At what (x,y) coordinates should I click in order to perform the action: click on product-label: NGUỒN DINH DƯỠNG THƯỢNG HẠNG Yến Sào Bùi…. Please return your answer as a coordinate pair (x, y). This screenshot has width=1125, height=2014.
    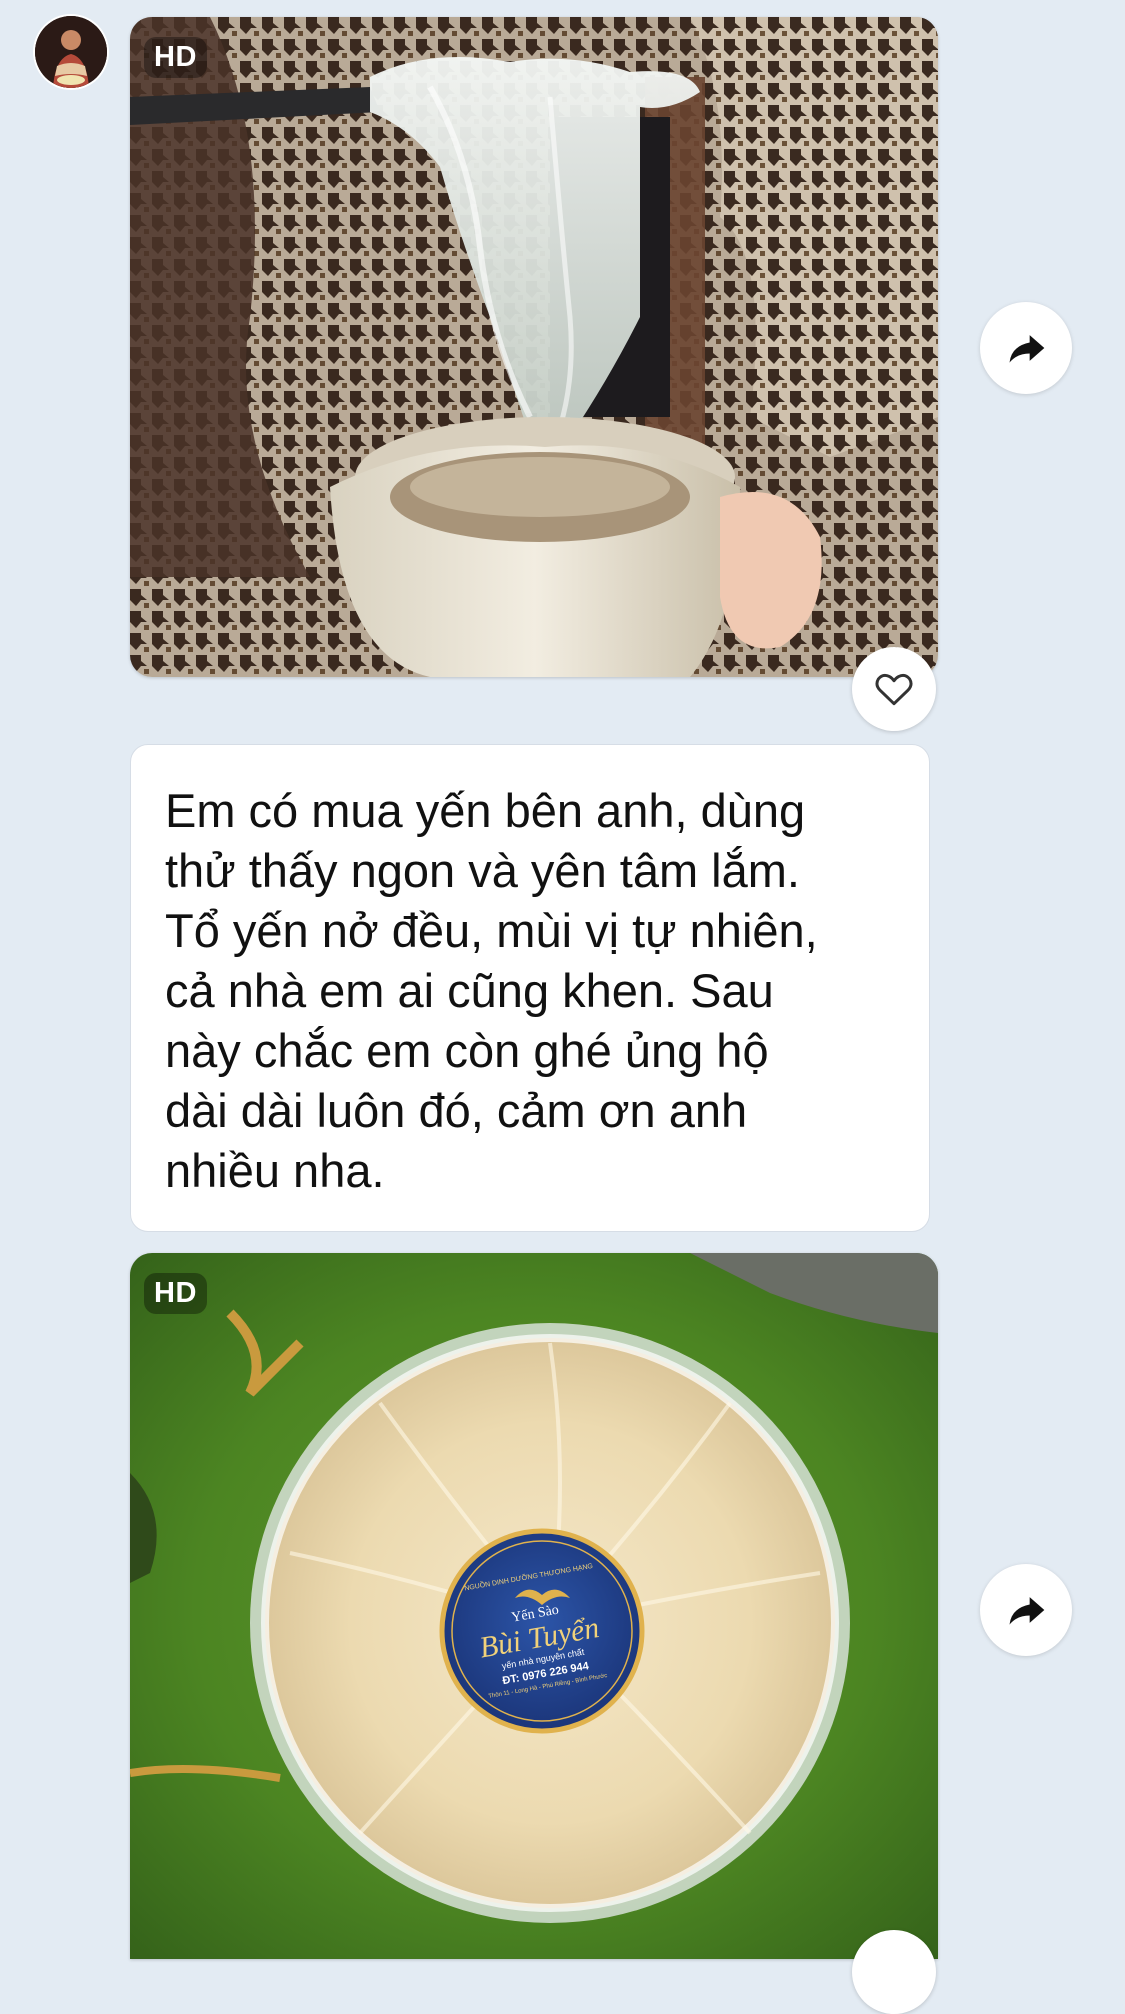
    Looking at the image, I should click on (542, 1653).